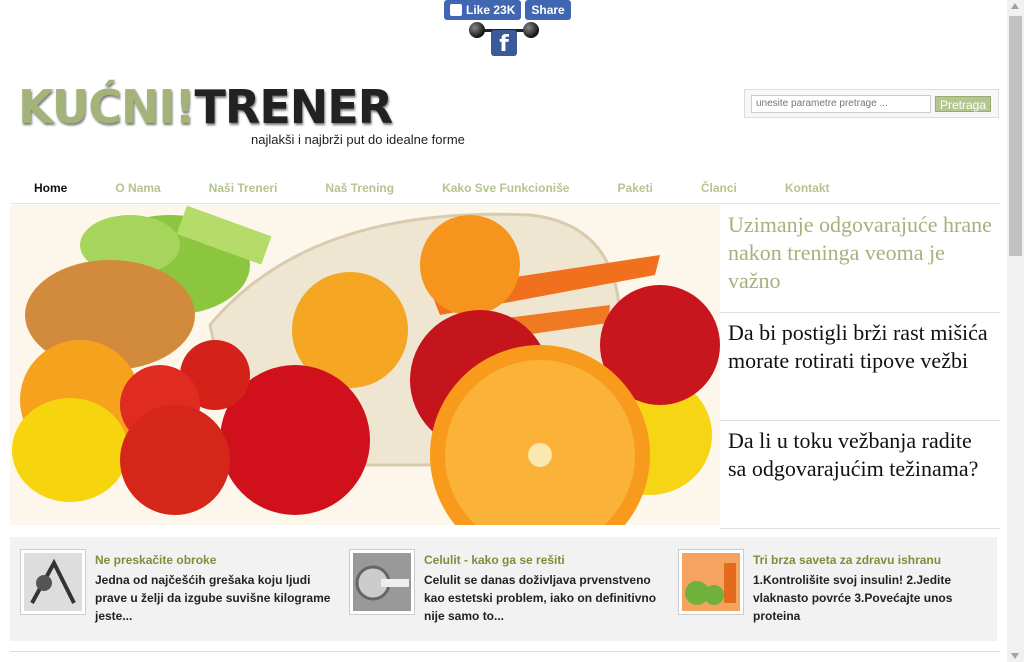 The width and height of the screenshot is (1024, 662). What do you see at coordinates (137, 188) in the screenshot?
I see `nav-item-o-nama: O Nama` at bounding box center [137, 188].